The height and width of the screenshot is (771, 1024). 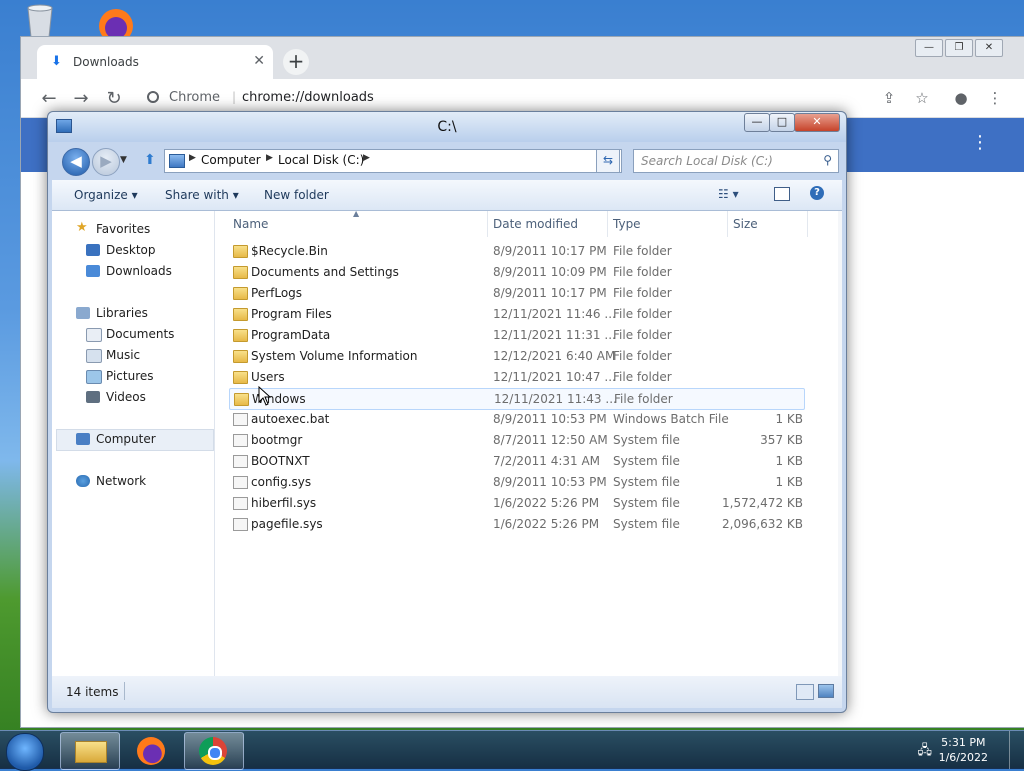 What do you see at coordinates (231, 160) in the screenshot?
I see `breadcrumb-computer: Computer` at bounding box center [231, 160].